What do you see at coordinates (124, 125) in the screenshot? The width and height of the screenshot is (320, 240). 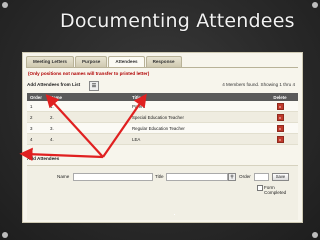 I see `arrow-to-title-column` at bounding box center [124, 125].